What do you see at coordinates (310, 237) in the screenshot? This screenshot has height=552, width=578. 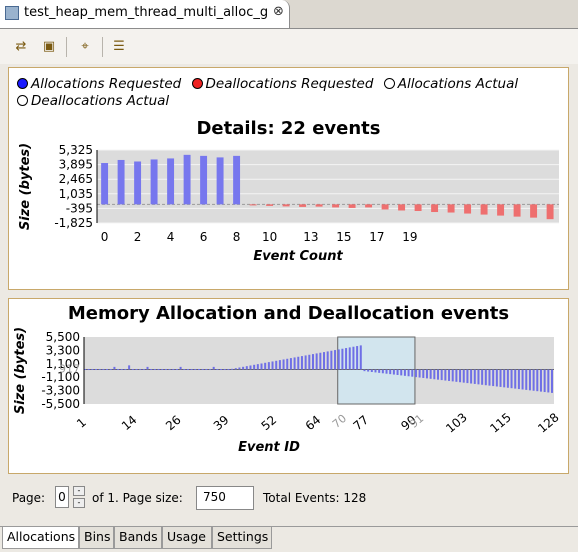 I see `x-tick-label: 13` at bounding box center [310, 237].